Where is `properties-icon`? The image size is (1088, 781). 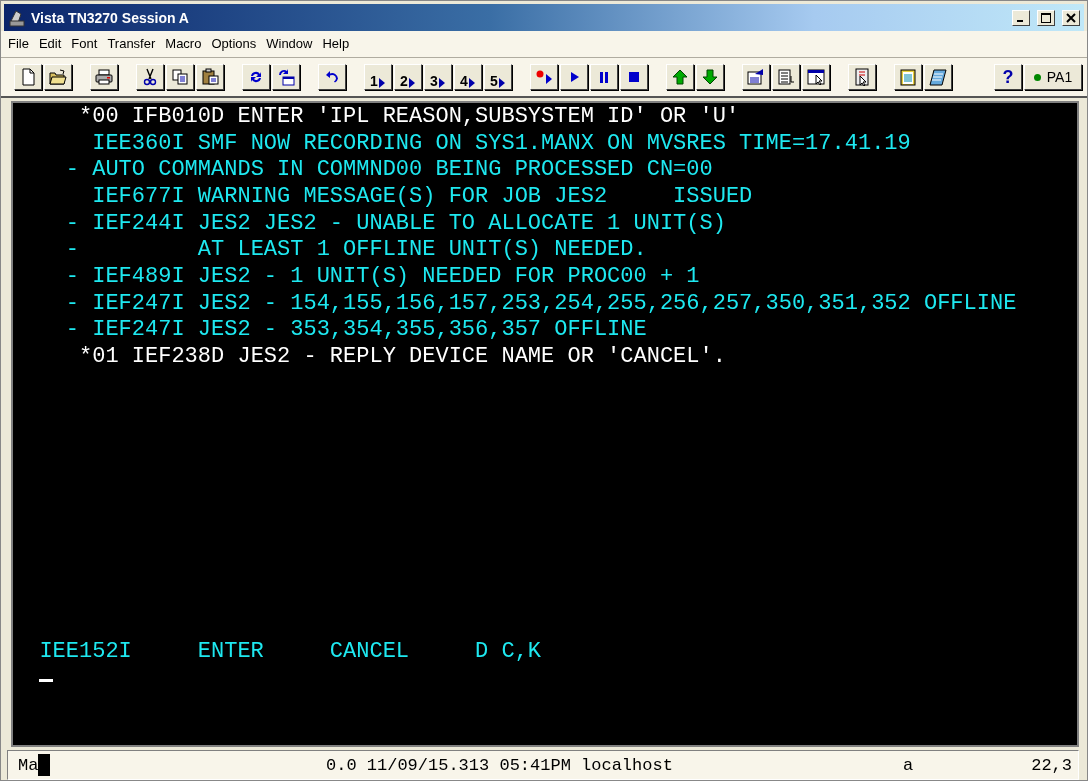
properties-icon is located at coordinates (756, 77).